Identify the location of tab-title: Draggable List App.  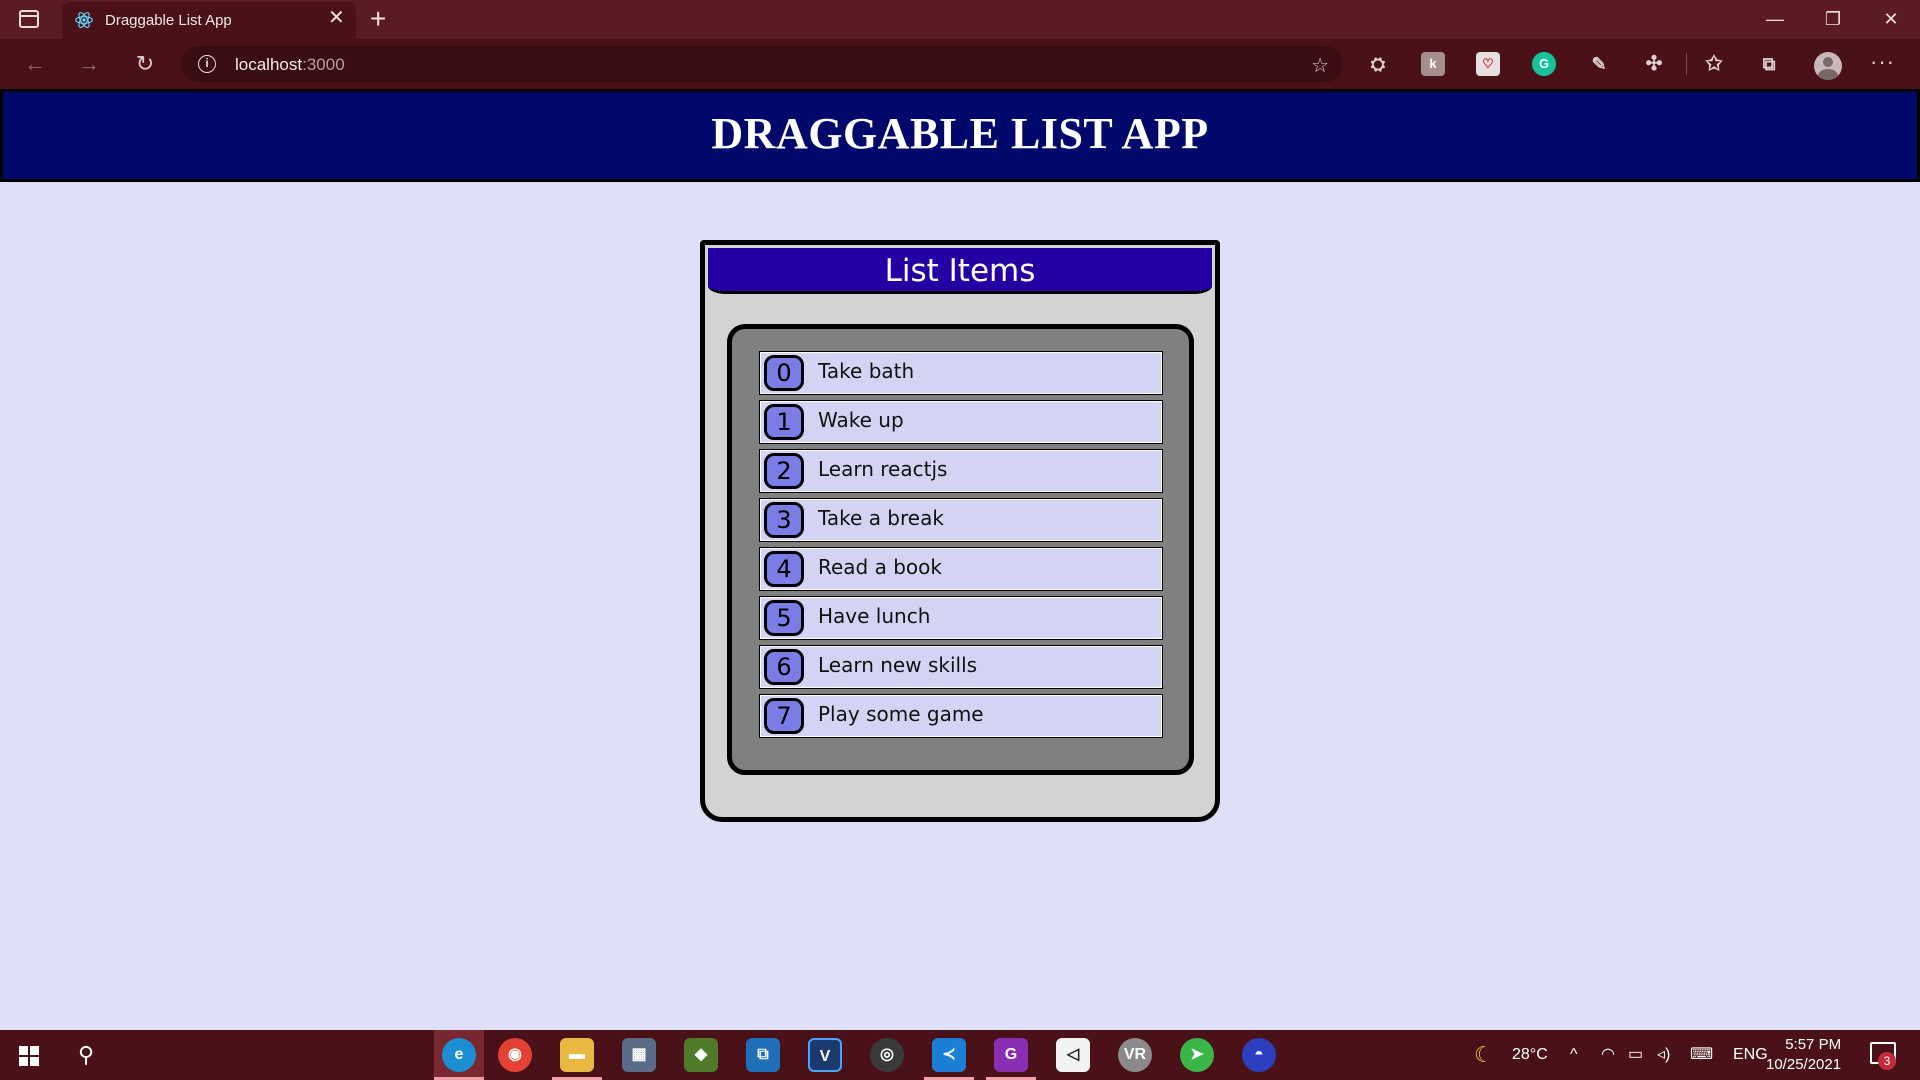
(168, 20).